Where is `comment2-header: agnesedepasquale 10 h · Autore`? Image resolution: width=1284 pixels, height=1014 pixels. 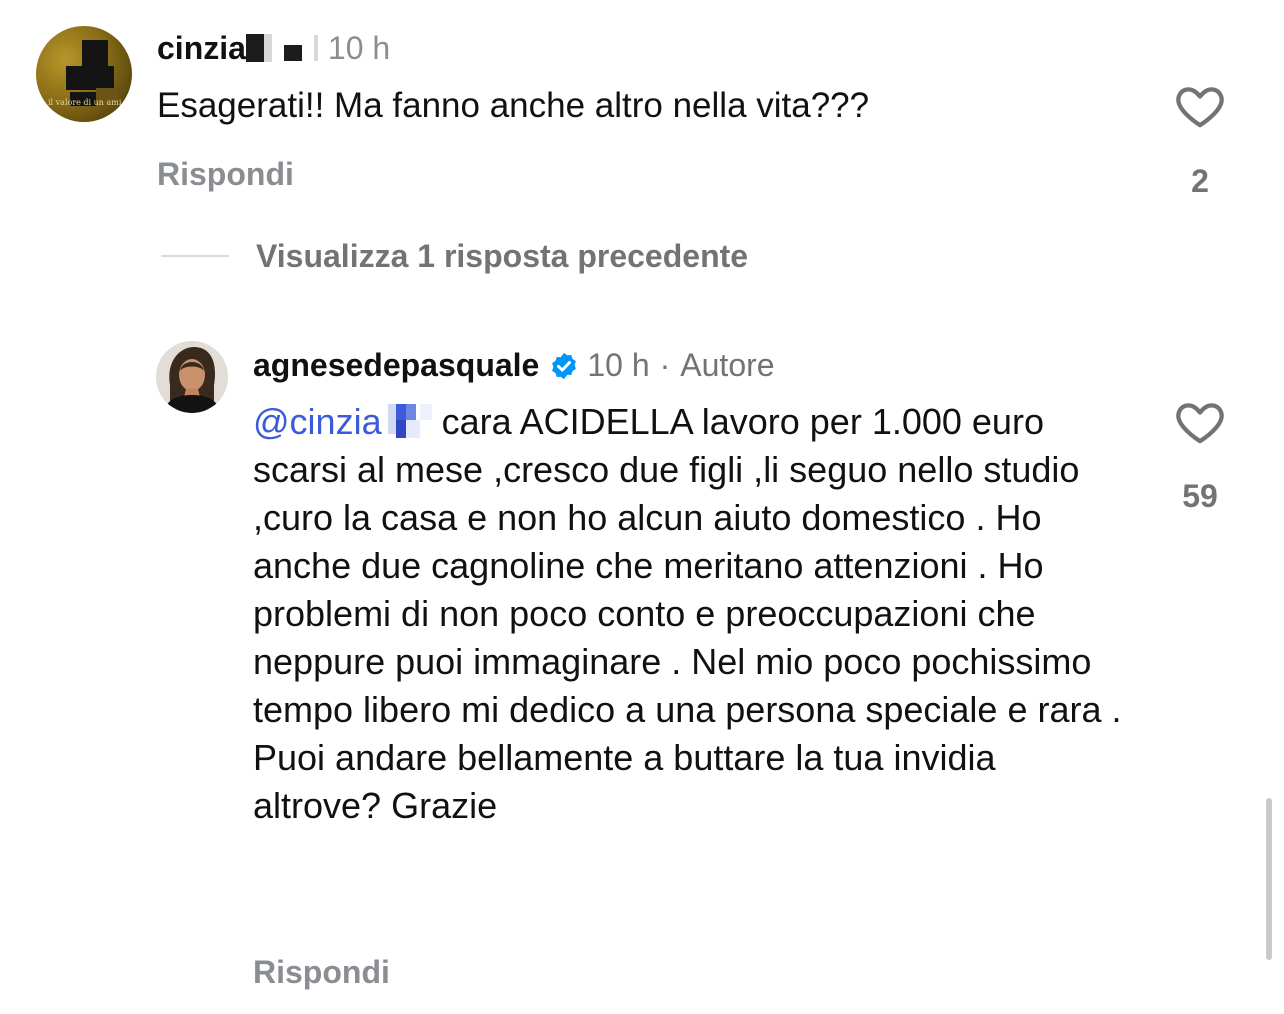 comment2-header: agnesedepasquale 10 h · Autore is located at coordinates (514, 365).